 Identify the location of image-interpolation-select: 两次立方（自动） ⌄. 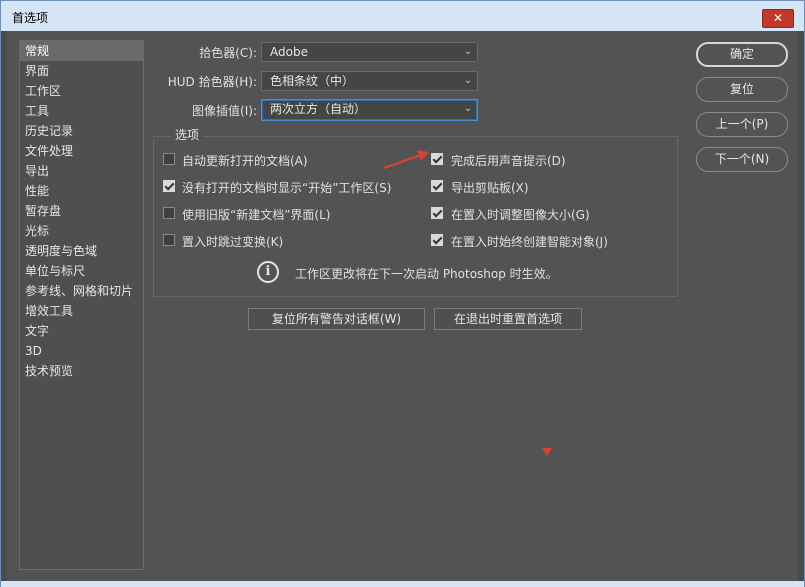
(369, 110).